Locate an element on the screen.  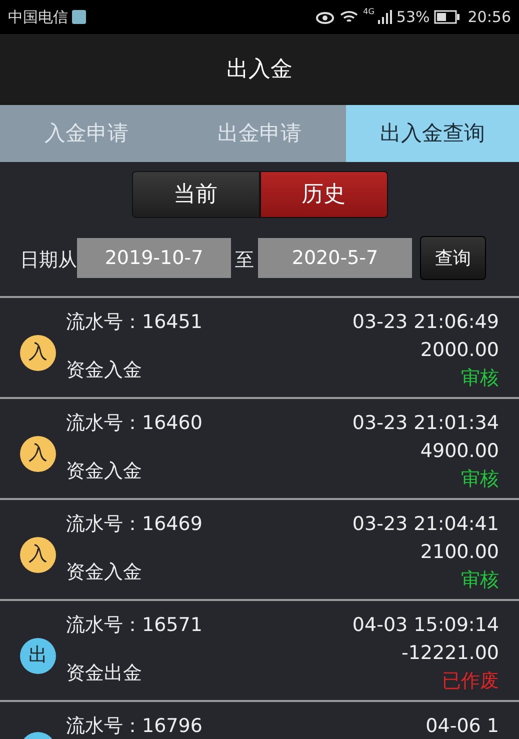
battery-percent: 53% is located at coordinates (413, 17).